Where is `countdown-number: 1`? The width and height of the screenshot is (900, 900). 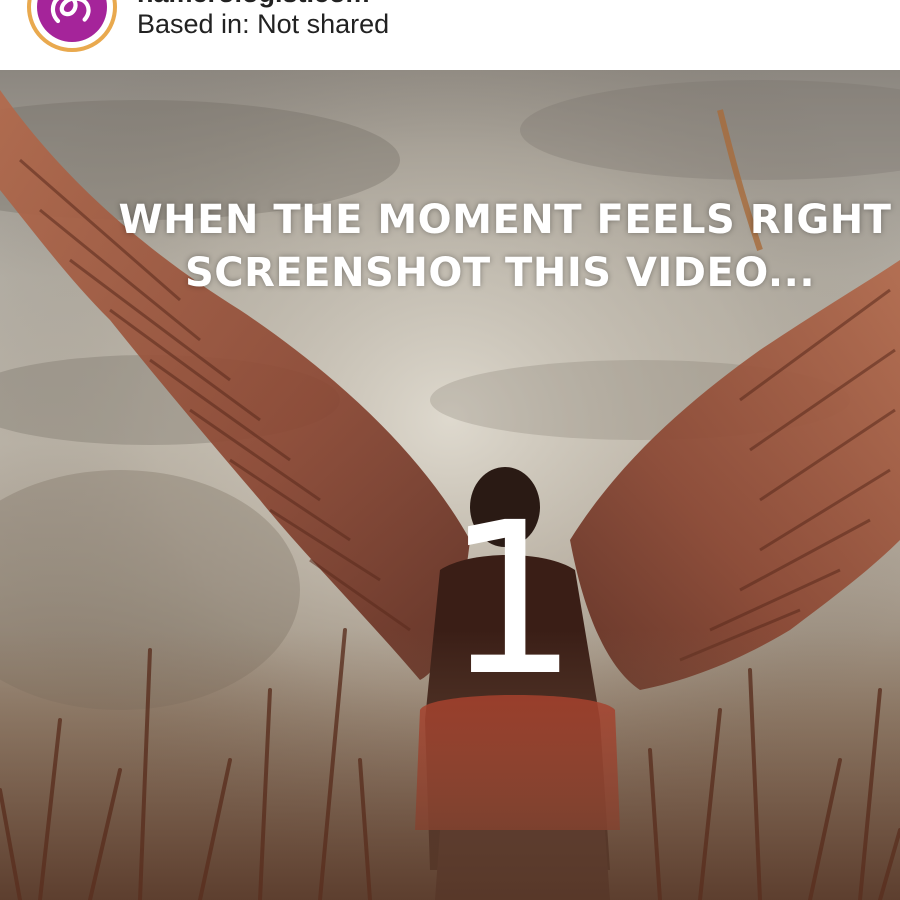 countdown-number: 1 is located at coordinates (512, 599).